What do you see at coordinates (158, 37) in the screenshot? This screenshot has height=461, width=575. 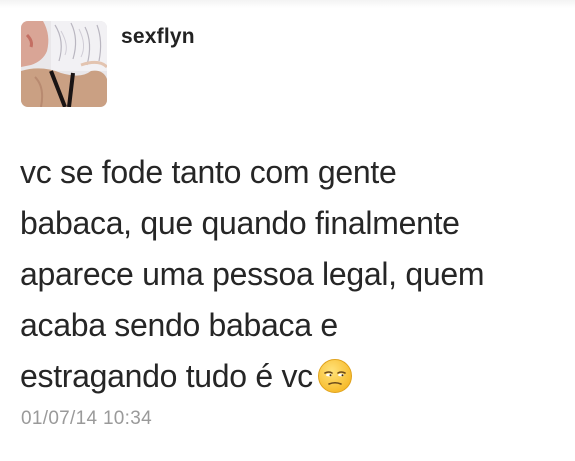 I see `username: sexflyn` at bounding box center [158, 37].